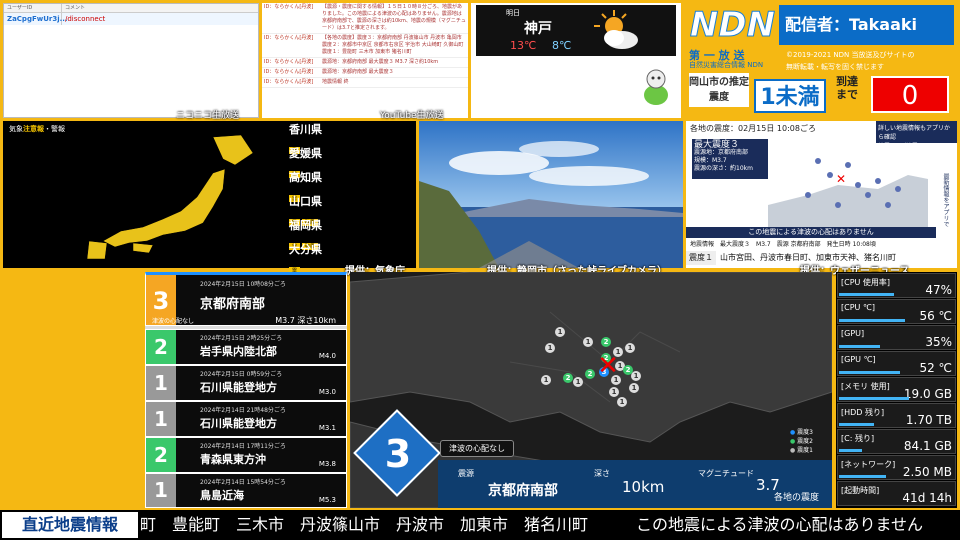 The image size is (960, 540). Describe the element at coordinates (131, 19) in the screenshot. I see `chat-row: ZaCpgFwUr3j... /disconnect` at that location.